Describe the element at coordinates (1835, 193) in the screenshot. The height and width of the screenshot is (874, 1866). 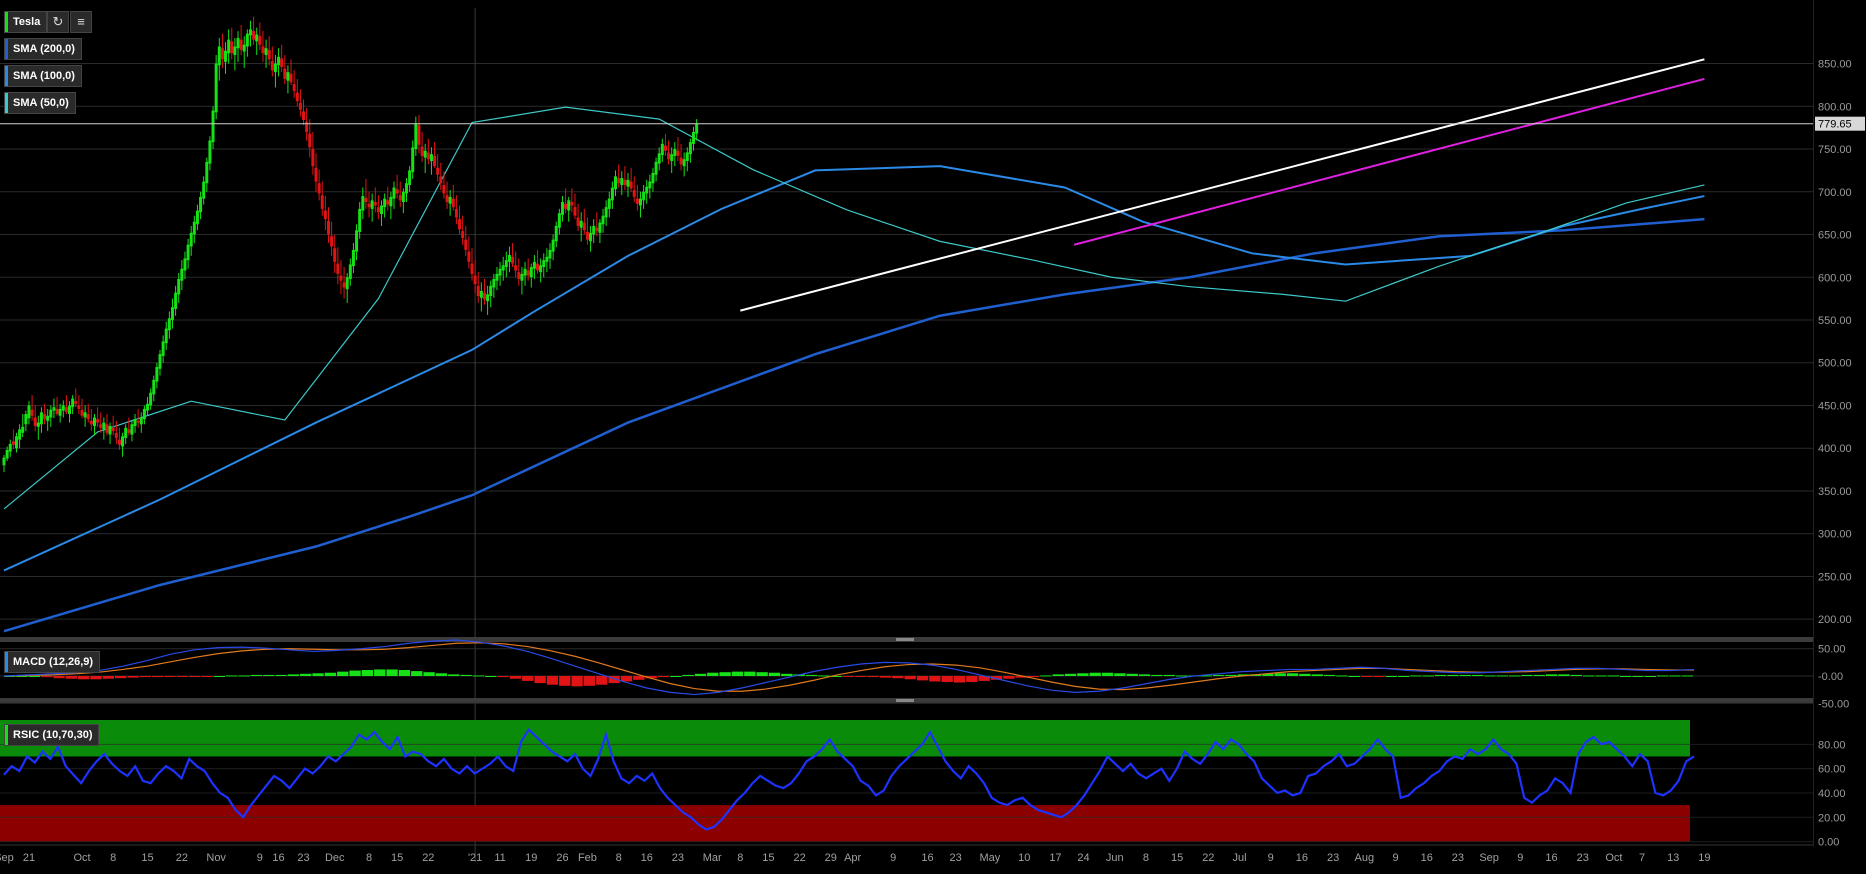
I see `y-tick-label: 700.00` at that location.